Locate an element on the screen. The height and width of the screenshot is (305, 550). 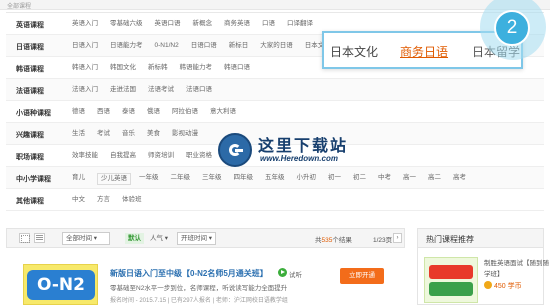
category-link: 中考 is located at coordinates (384, 179).